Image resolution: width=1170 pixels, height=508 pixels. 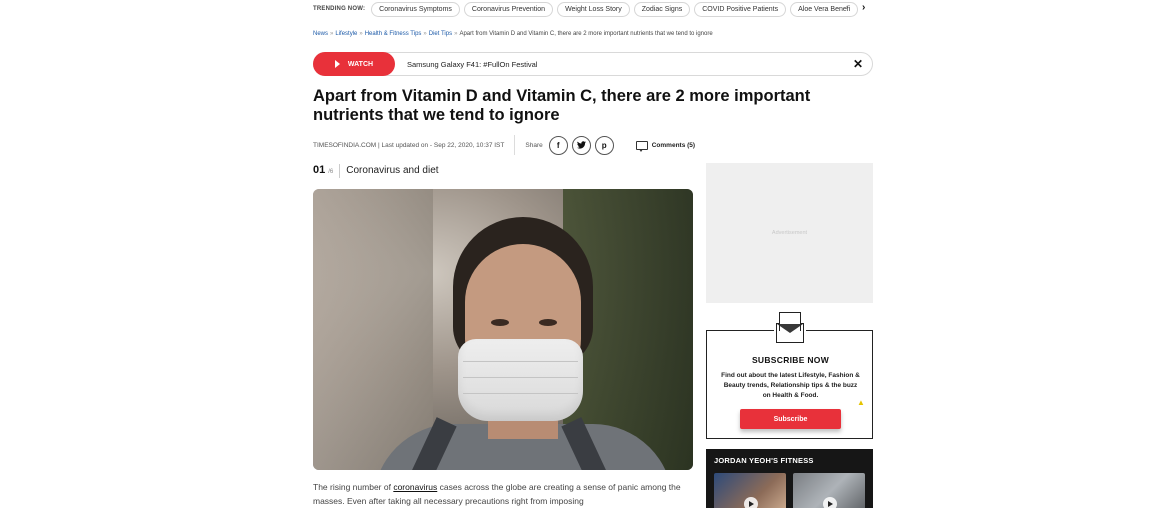 What do you see at coordinates (604, 145) in the screenshot?
I see `pinterest-icon: p` at bounding box center [604, 145].